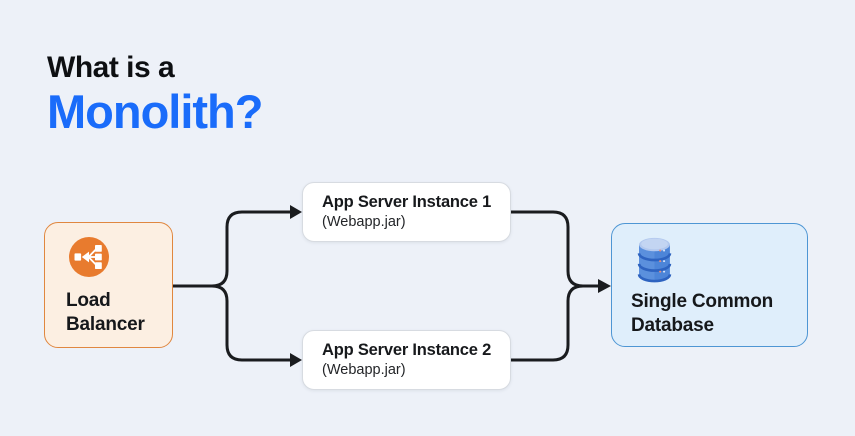 This screenshot has height=436, width=855. Describe the element at coordinates (155, 111) in the screenshot. I see `title-line-2: Monolith?` at that location.